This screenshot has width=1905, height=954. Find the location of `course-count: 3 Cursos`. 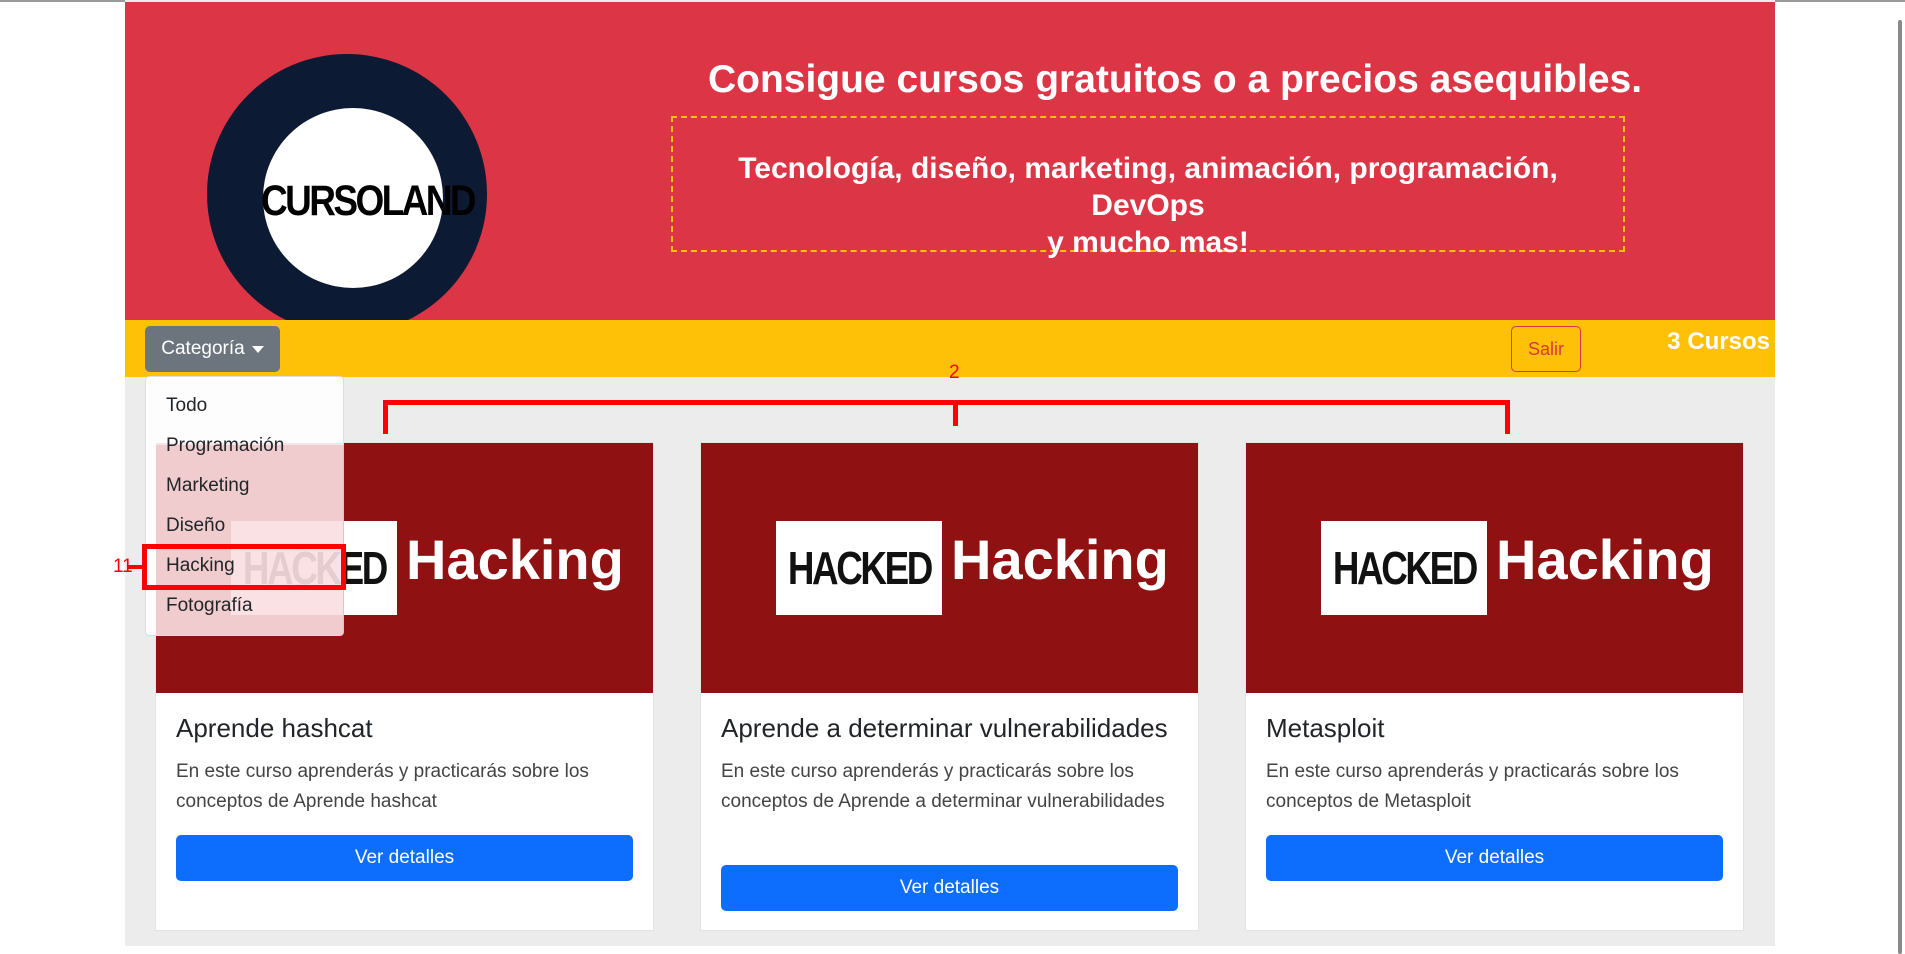

course-count: 3 Cursos is located at coordinates (1718, 341).